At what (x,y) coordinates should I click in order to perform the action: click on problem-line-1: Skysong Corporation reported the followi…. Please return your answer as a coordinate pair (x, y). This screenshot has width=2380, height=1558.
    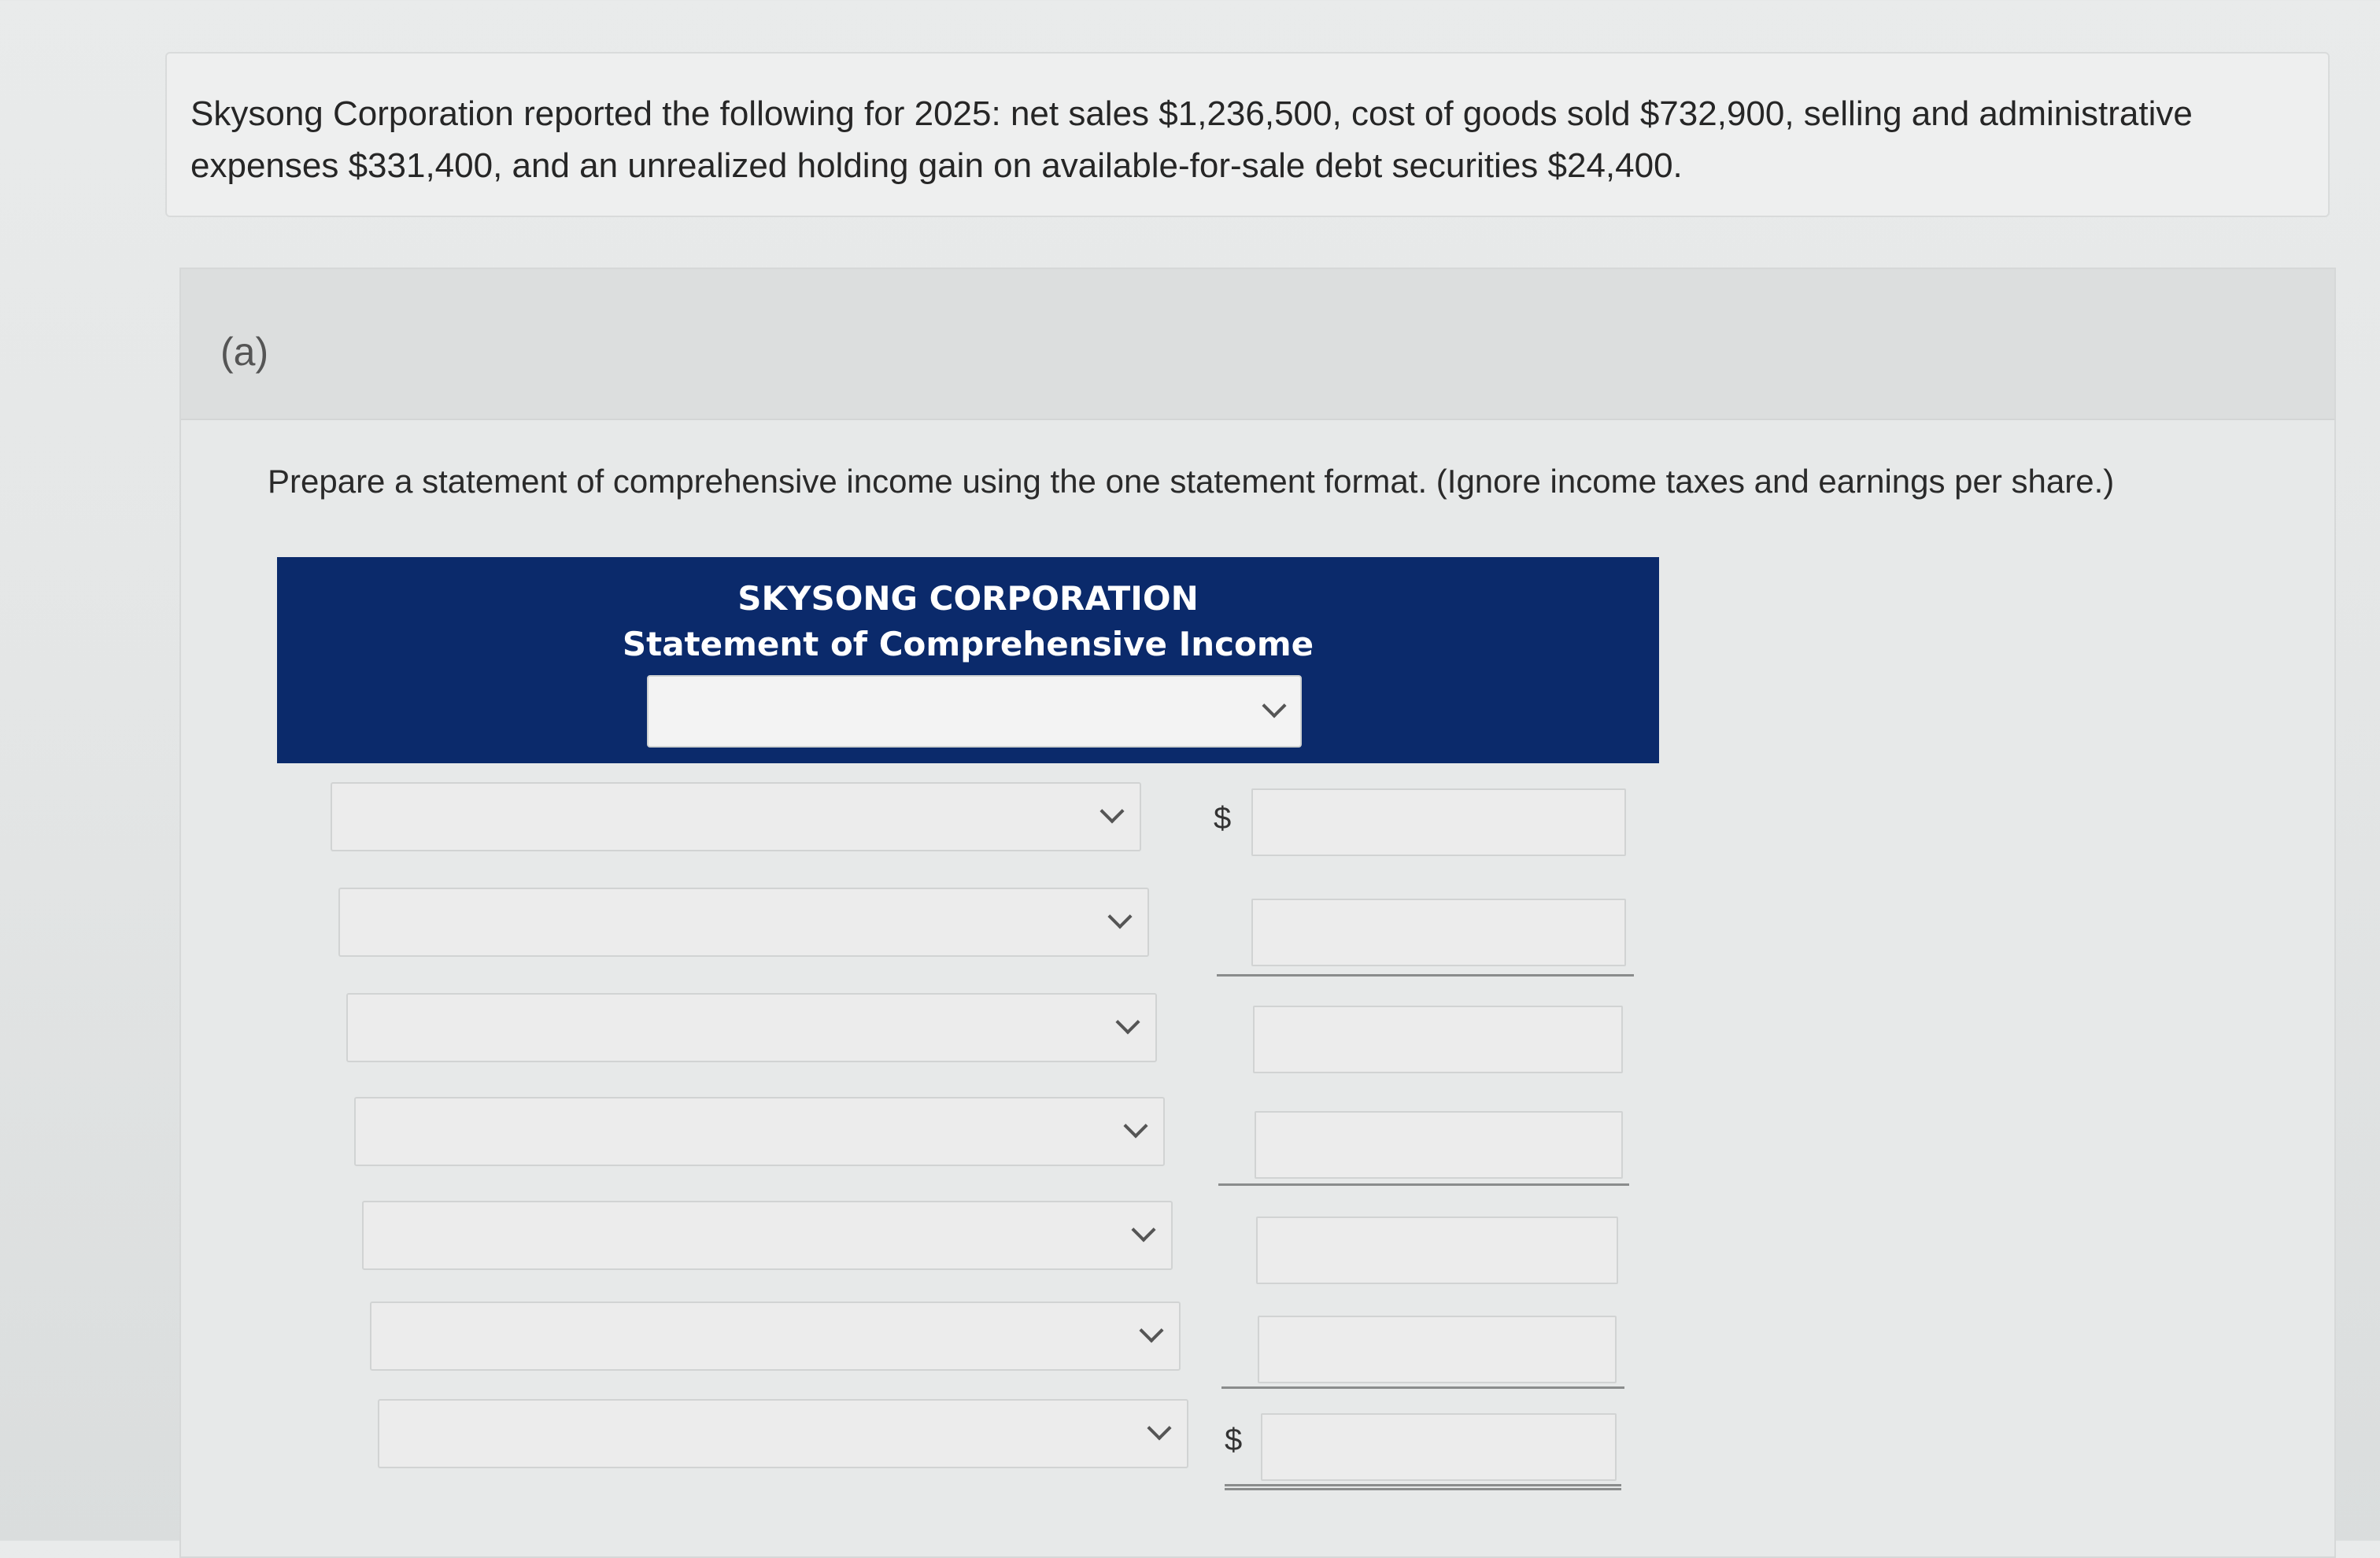
    Looking at the image, I should click on (1191, 113).